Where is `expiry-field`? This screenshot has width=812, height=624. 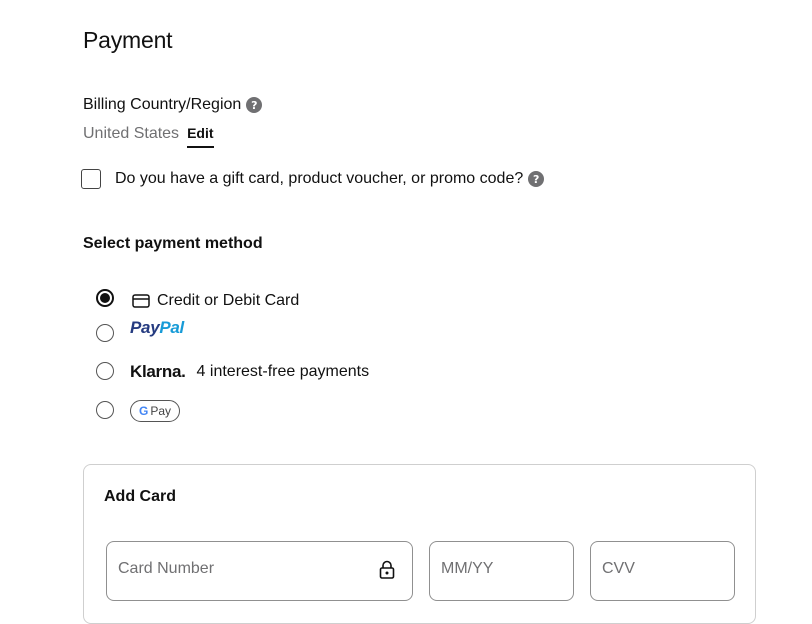
expiry-field is located at coordinates (501, 571).